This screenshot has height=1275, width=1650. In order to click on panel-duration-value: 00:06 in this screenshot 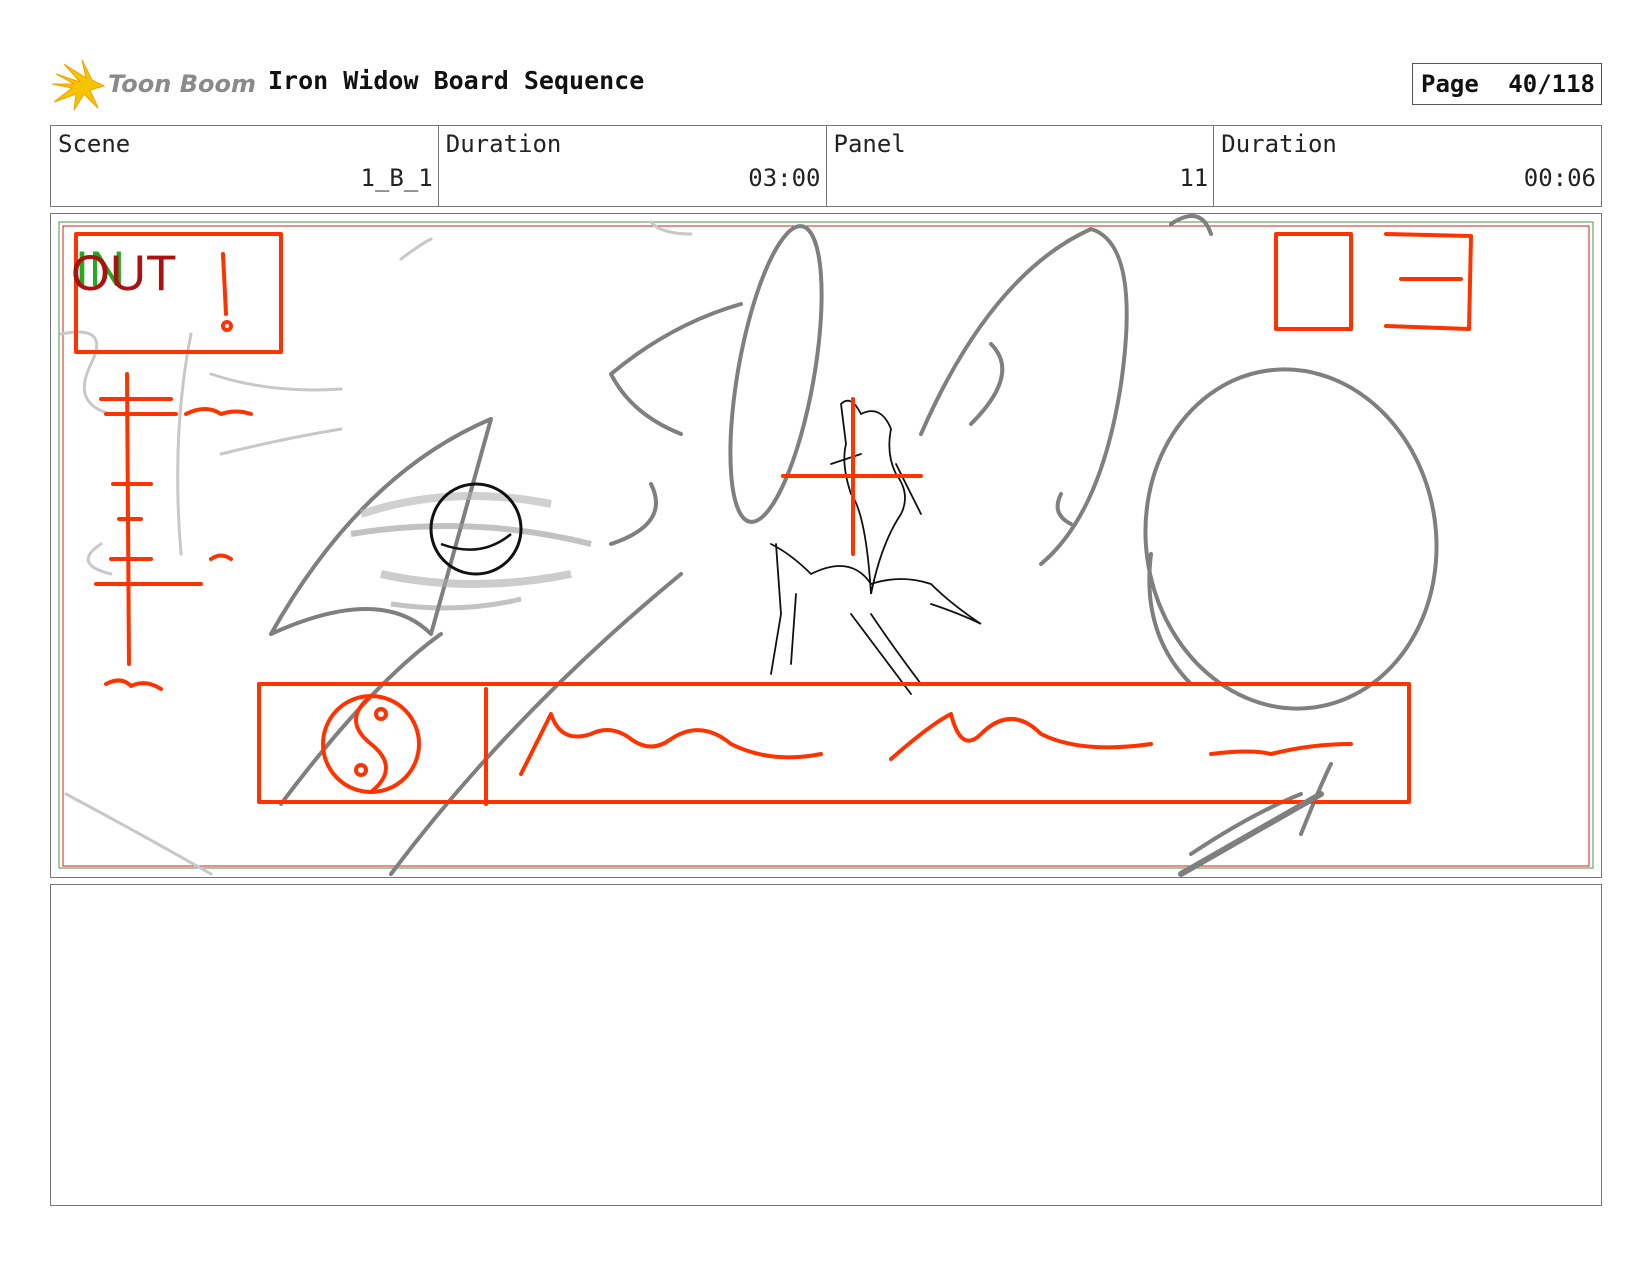, I will do `click(1559, 178)`.